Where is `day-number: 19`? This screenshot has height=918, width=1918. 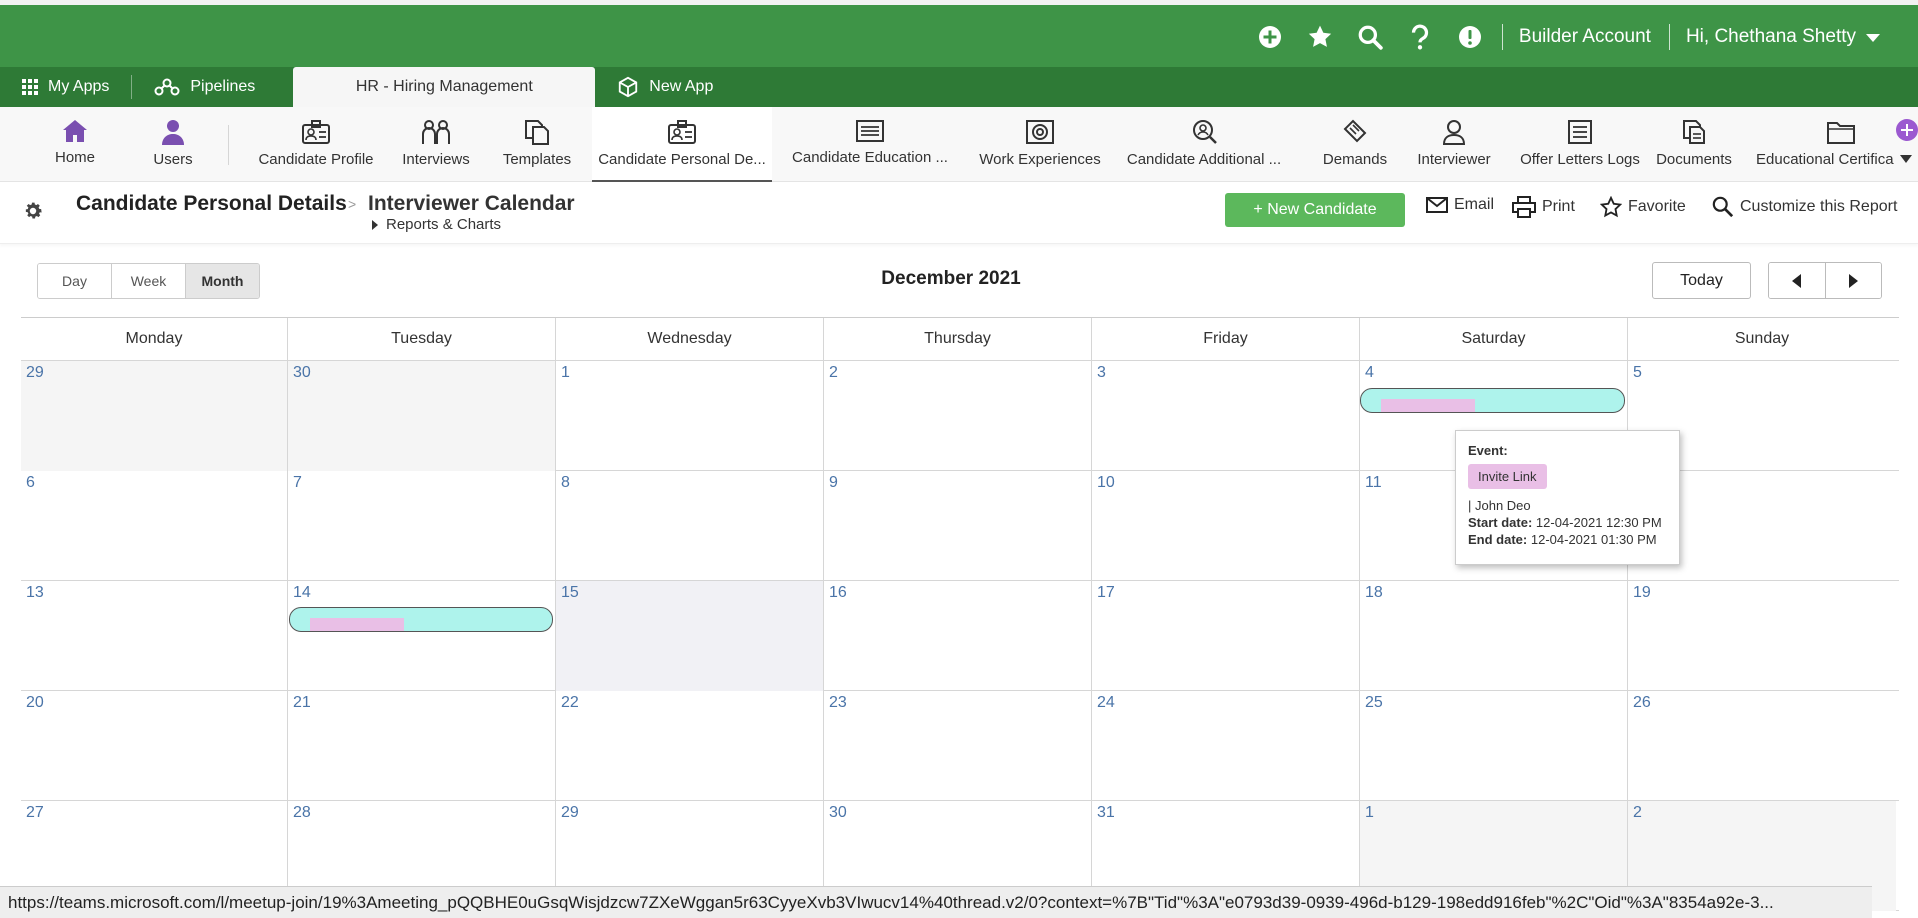 day-number: 19 is located at coordinates (1642, 592).